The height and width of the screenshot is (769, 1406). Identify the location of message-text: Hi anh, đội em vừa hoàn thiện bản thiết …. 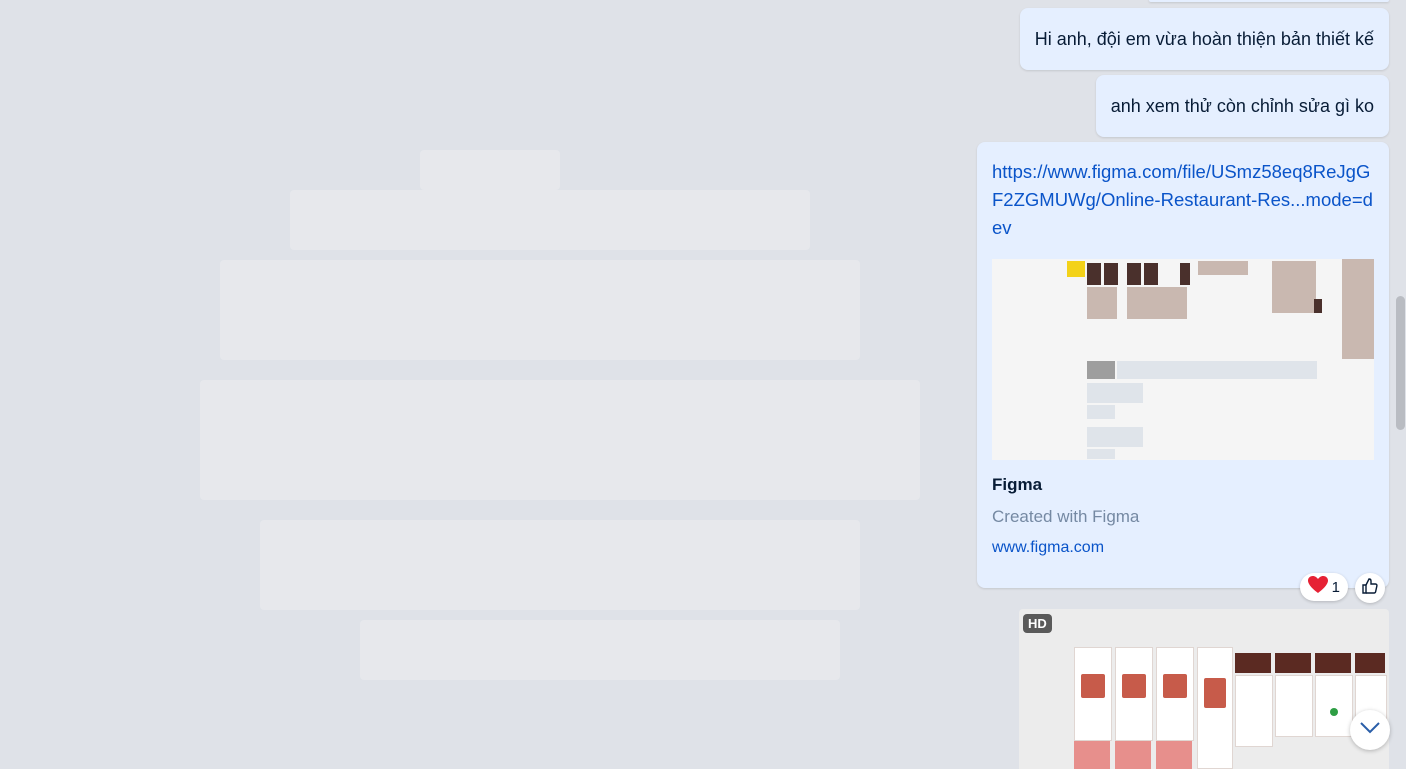
(1204, 39).